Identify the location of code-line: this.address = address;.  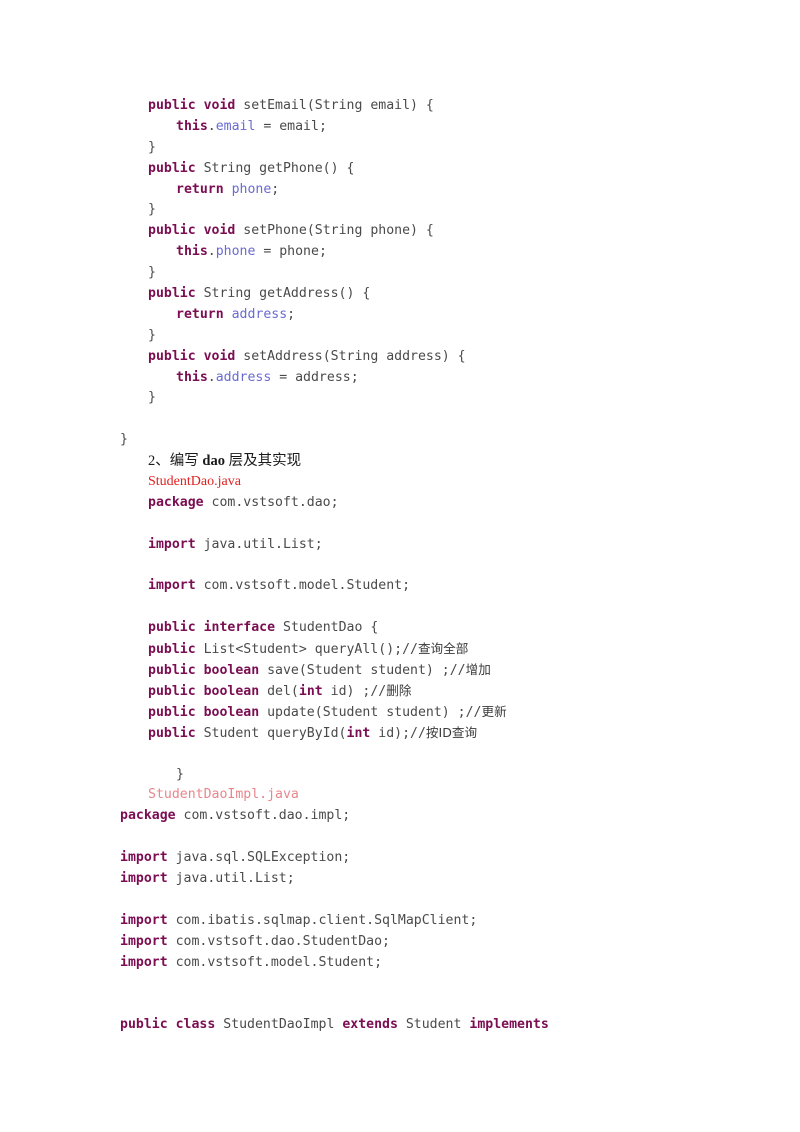
(450, 378).